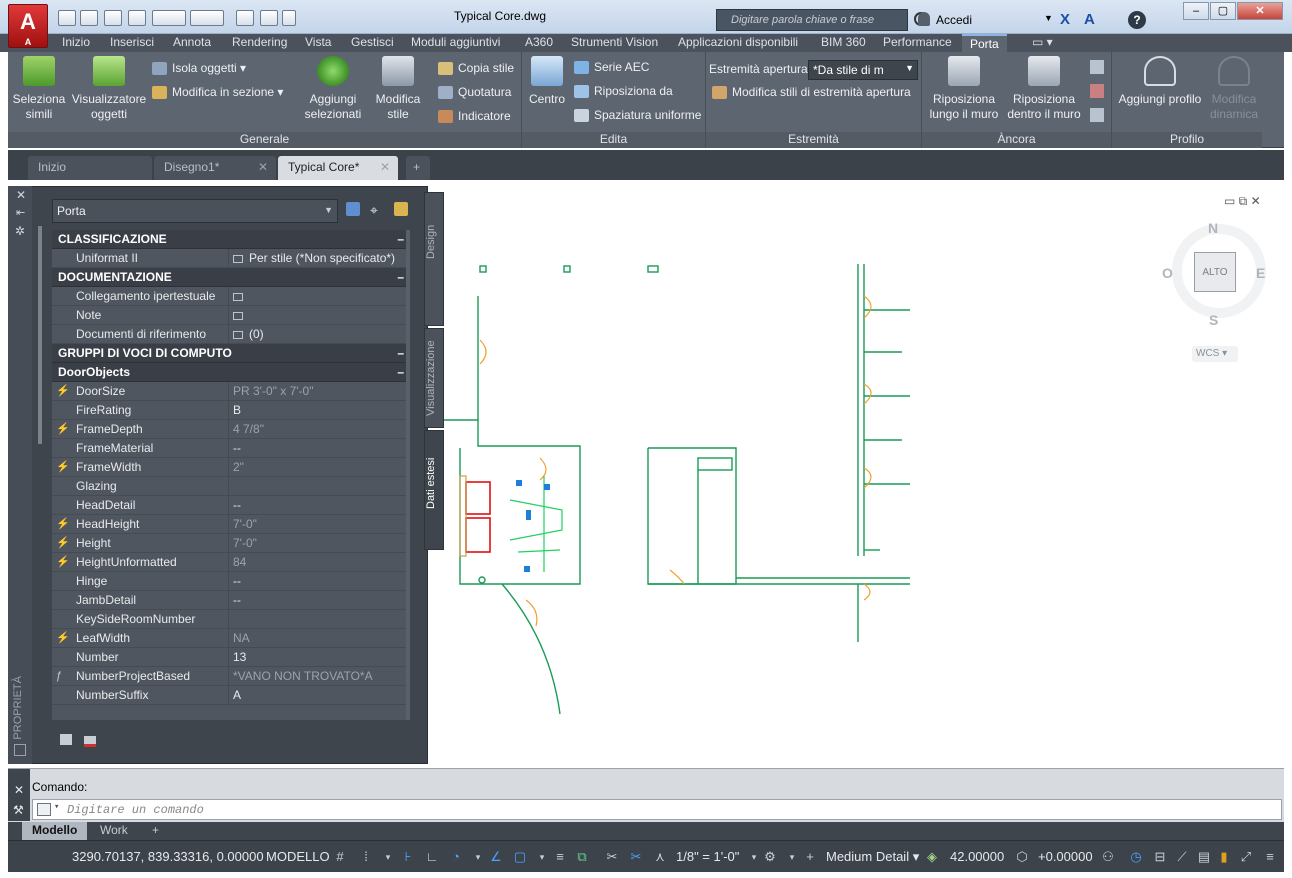 The height and width of the screenshot is (878, 1292). Describe the element at coordinates (109, 89) in the screenshot. I see `visualizzatore-oggetti-button: Visualizzatore oggetti` at that location.